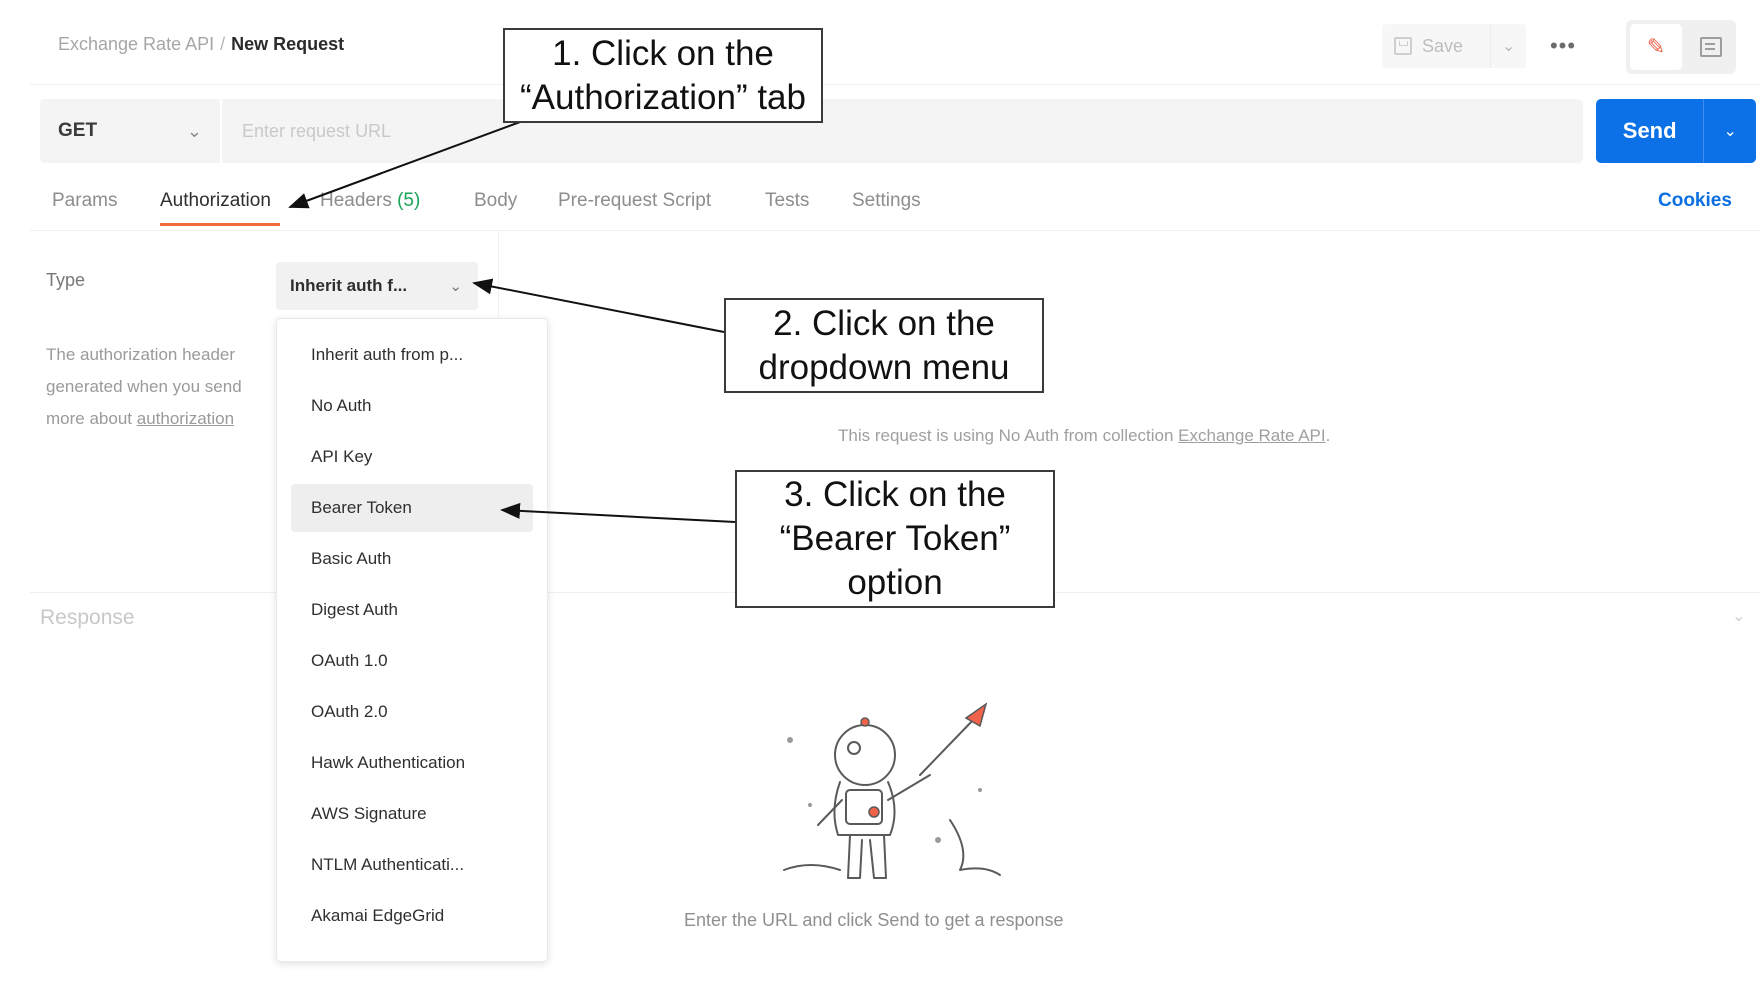 This screenshot has width=1760, height=990. I want to click on annotation-step-3-line-2: “Bearer Token”, so click(895, 538).